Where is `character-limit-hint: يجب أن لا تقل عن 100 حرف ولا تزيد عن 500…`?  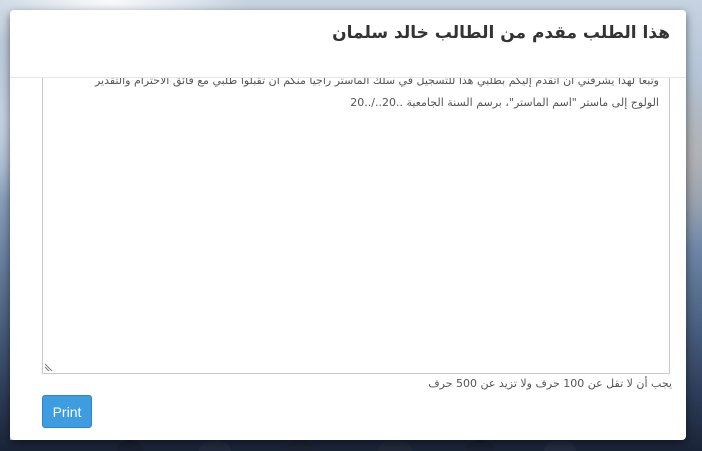 character-limit-hint: يجب أن لا تقل عن 100 حرف ولا تزيد عن 500… is located at coordinates (550, 383).